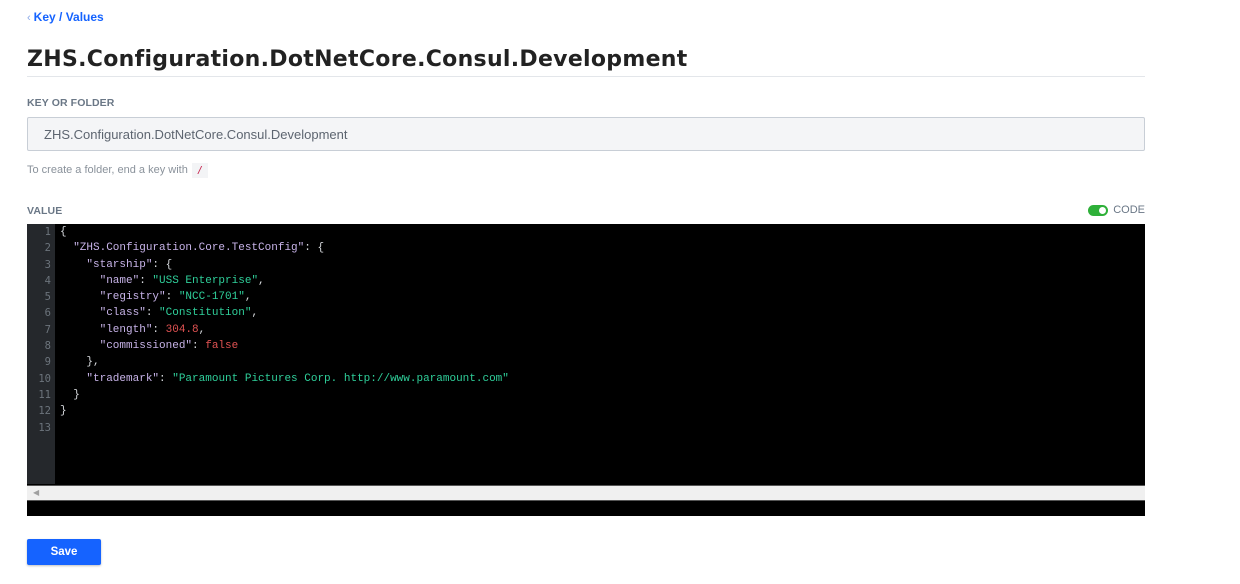 Image resolution: width=1240 pixels, height=584 pixels. What do you see at coordinates (1103, 210) in the screenshot?
I see `toggle-knob` at bounding box center [1103, 210].